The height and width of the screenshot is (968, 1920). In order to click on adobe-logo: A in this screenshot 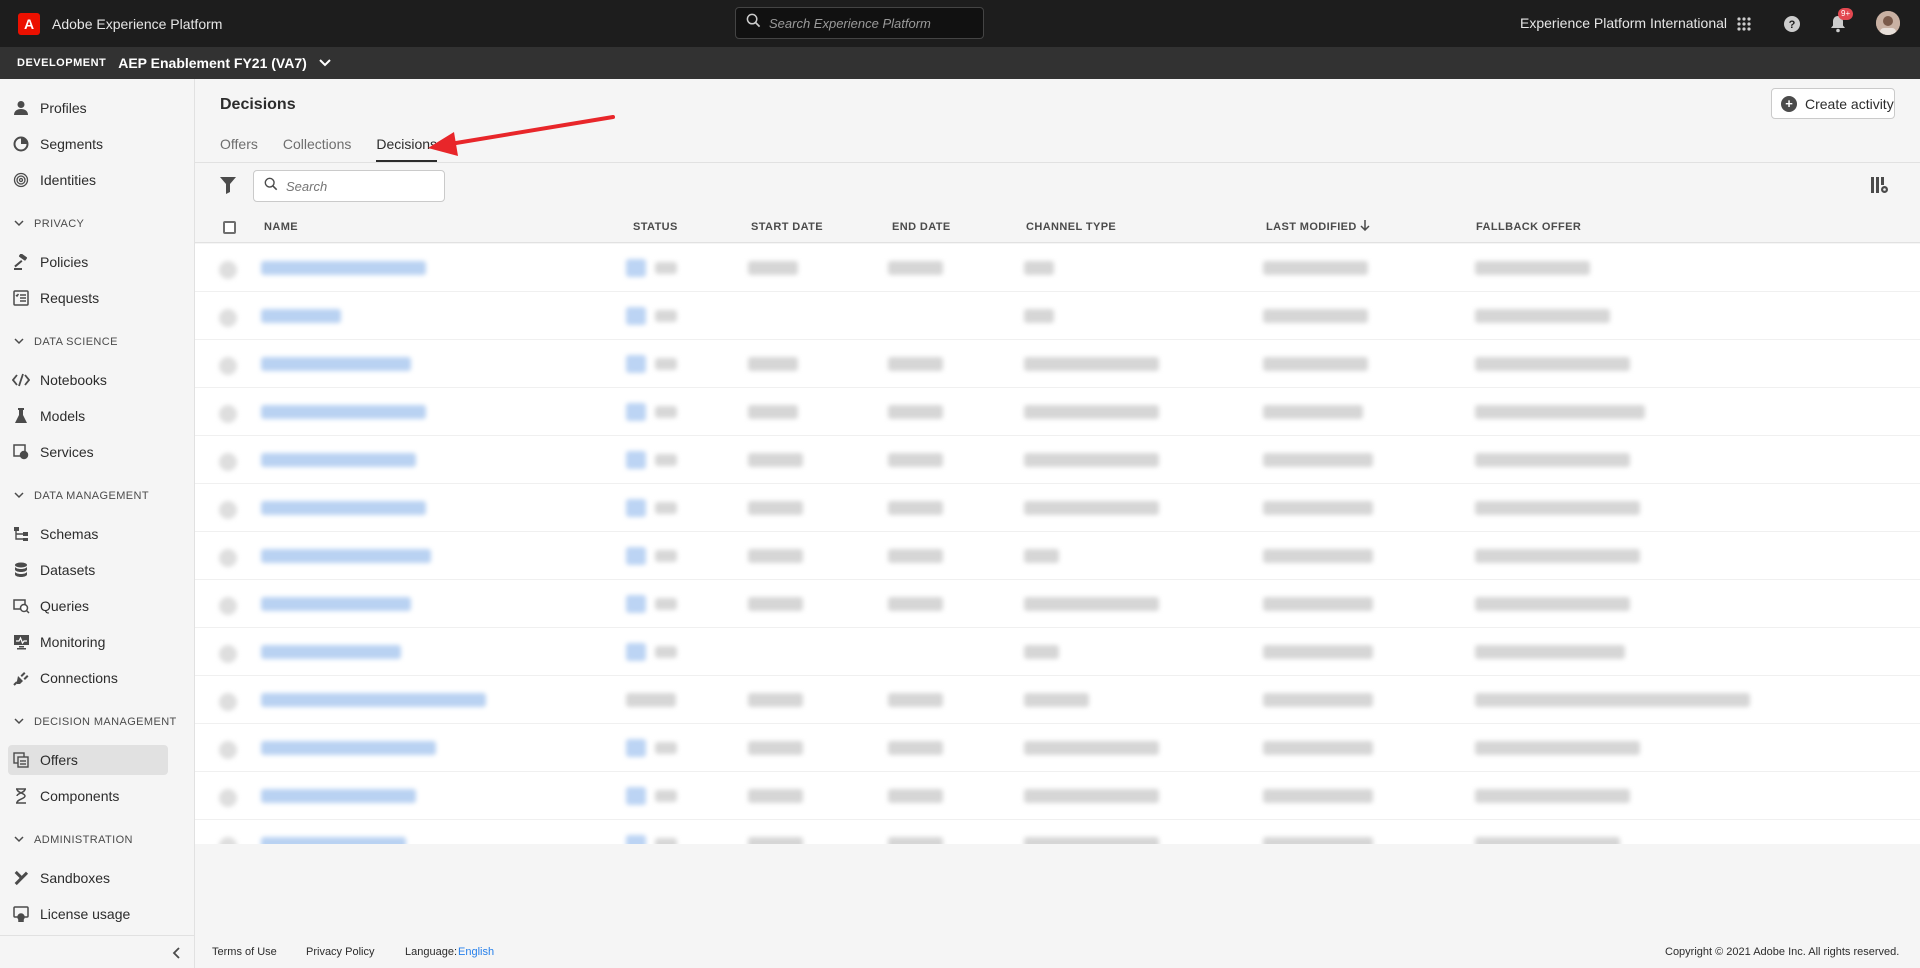, I will do `click(29, 23)`.